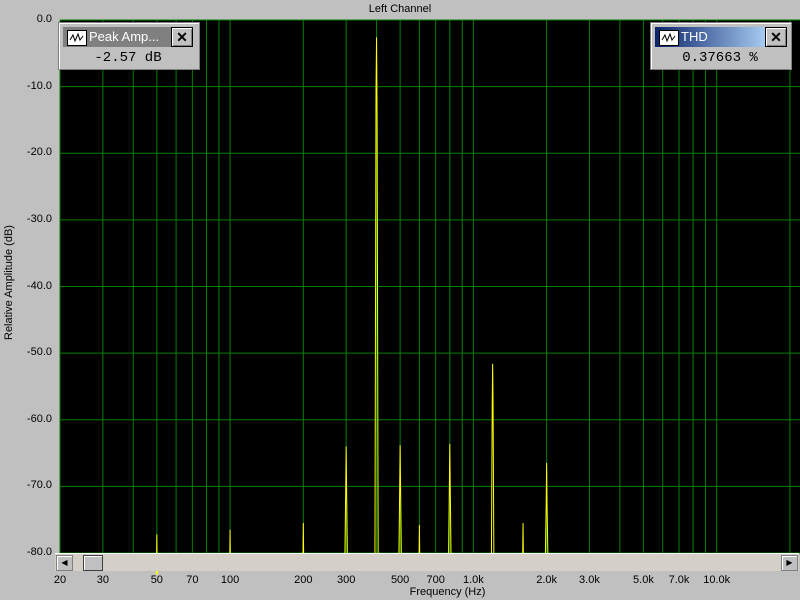  Describe the element at coordinates (39, 418) in the screenshot. I see `y-tick-label: -60.0` at that location.